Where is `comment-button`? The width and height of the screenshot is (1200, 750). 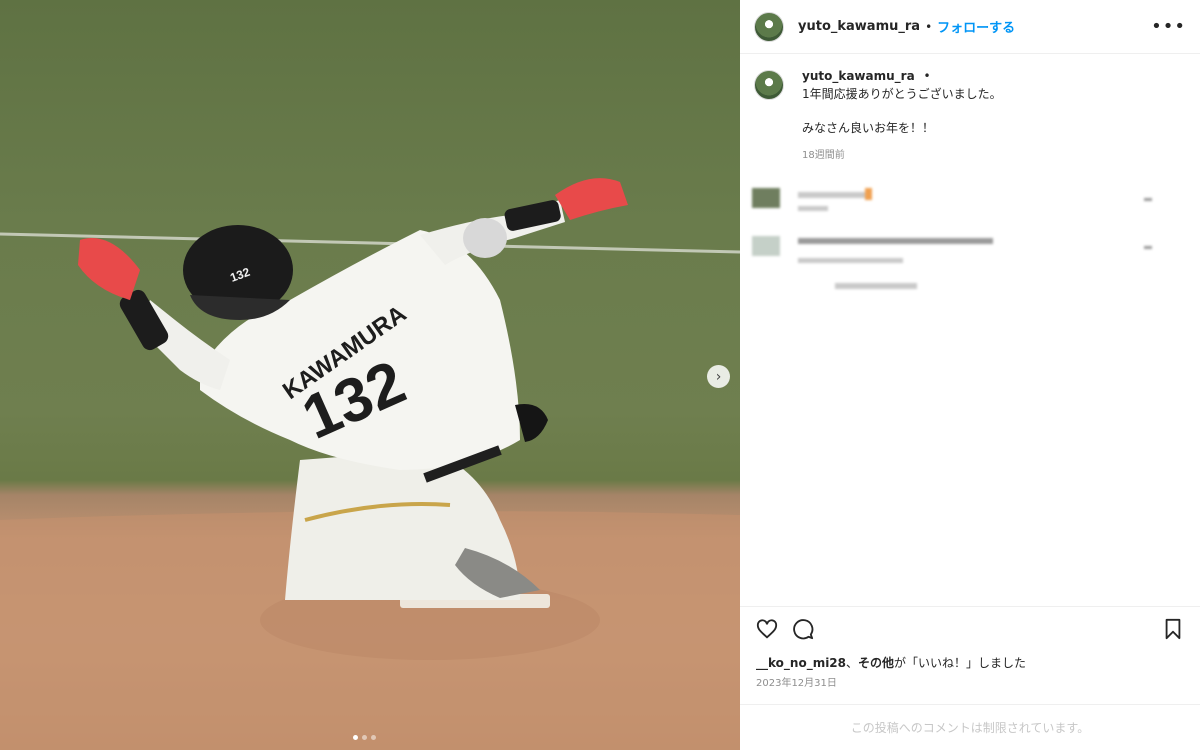 comment-button is located at coordinates (803, 629).